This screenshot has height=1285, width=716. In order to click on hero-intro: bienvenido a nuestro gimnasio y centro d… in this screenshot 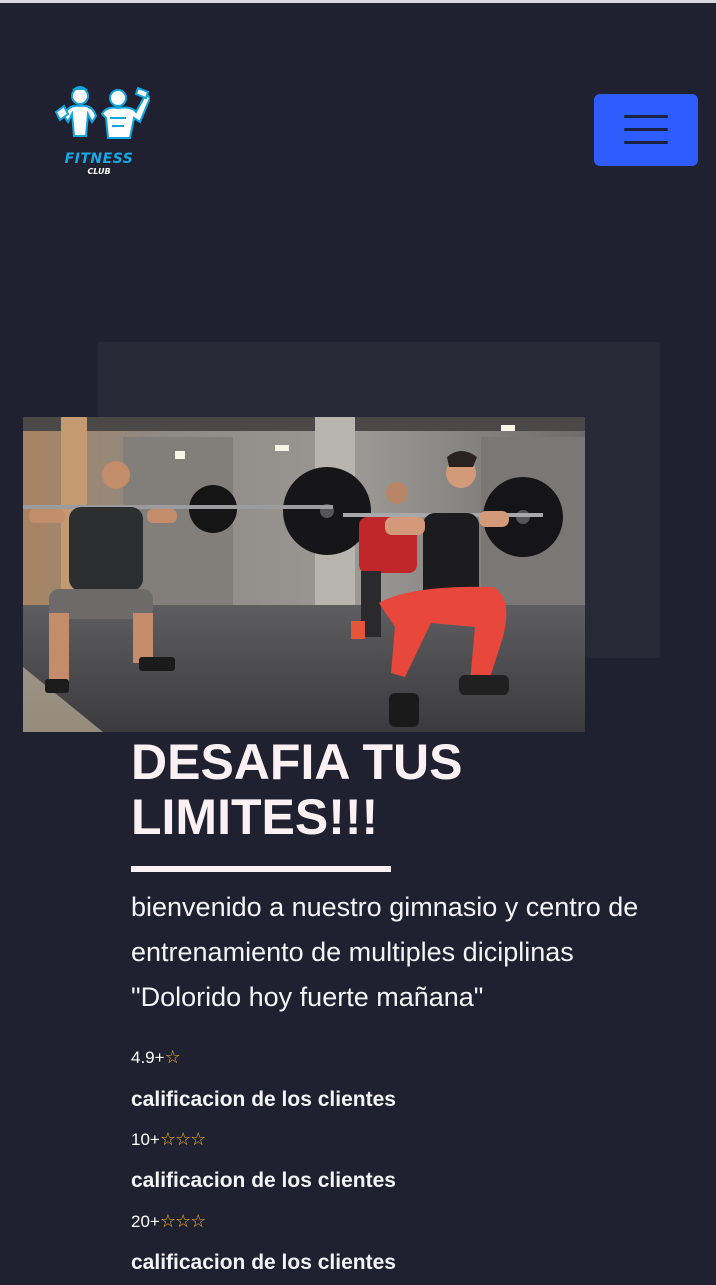, I will do `click(418, 952)`.